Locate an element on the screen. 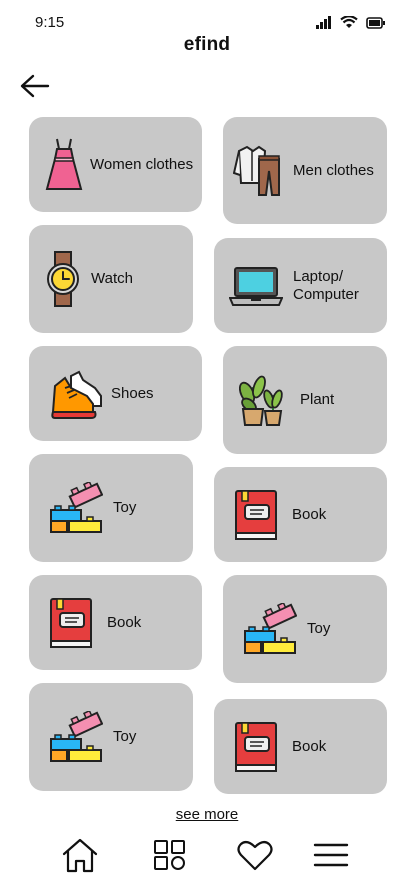 Image resolution: width=414 pixels, height=896 pixels. plant-icon is located at coordinates (261, 400).